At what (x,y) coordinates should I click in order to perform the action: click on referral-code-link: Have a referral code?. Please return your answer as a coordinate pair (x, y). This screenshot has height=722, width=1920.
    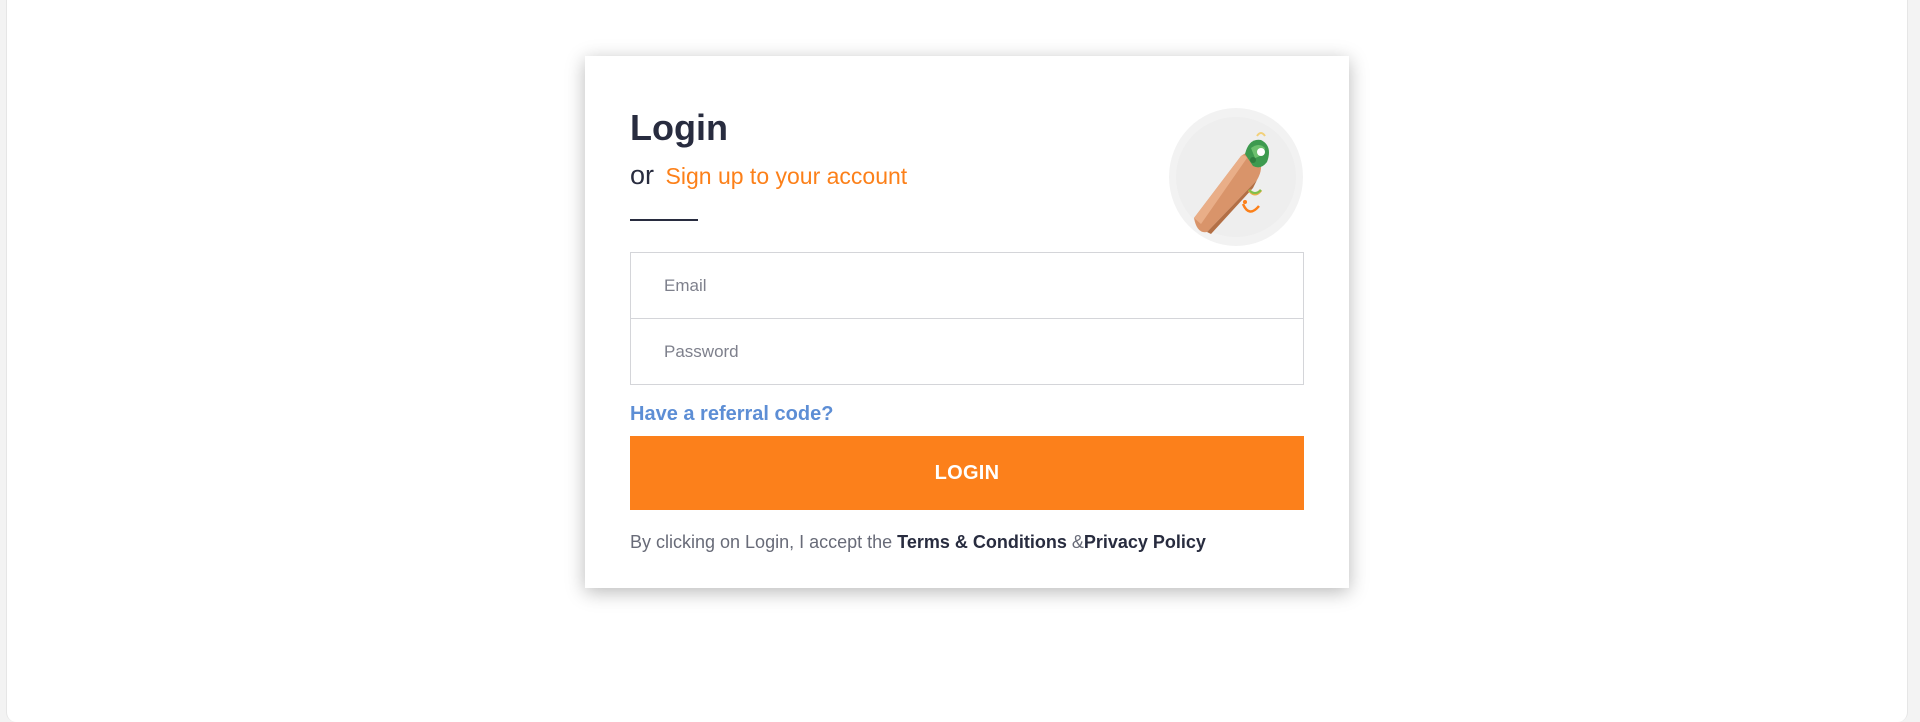
    Looking at the image, I should click on (731, 414).